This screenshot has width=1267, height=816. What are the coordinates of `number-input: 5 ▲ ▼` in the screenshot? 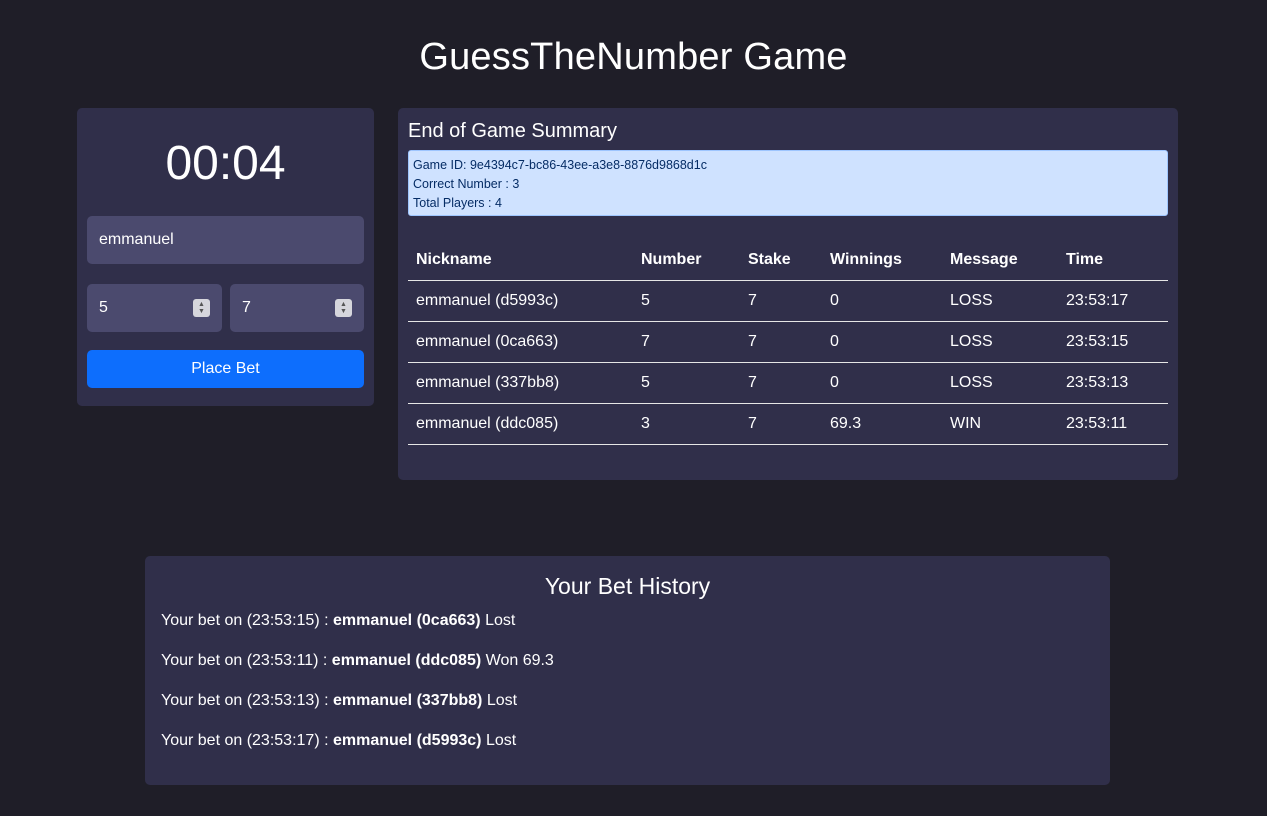 It's located at (154, 308).